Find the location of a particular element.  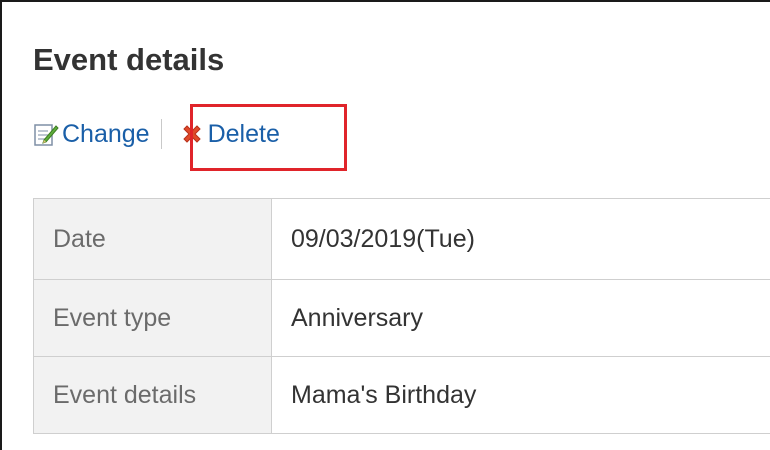

action-toolbar: Change Delete is located at coordinates (156, 134).